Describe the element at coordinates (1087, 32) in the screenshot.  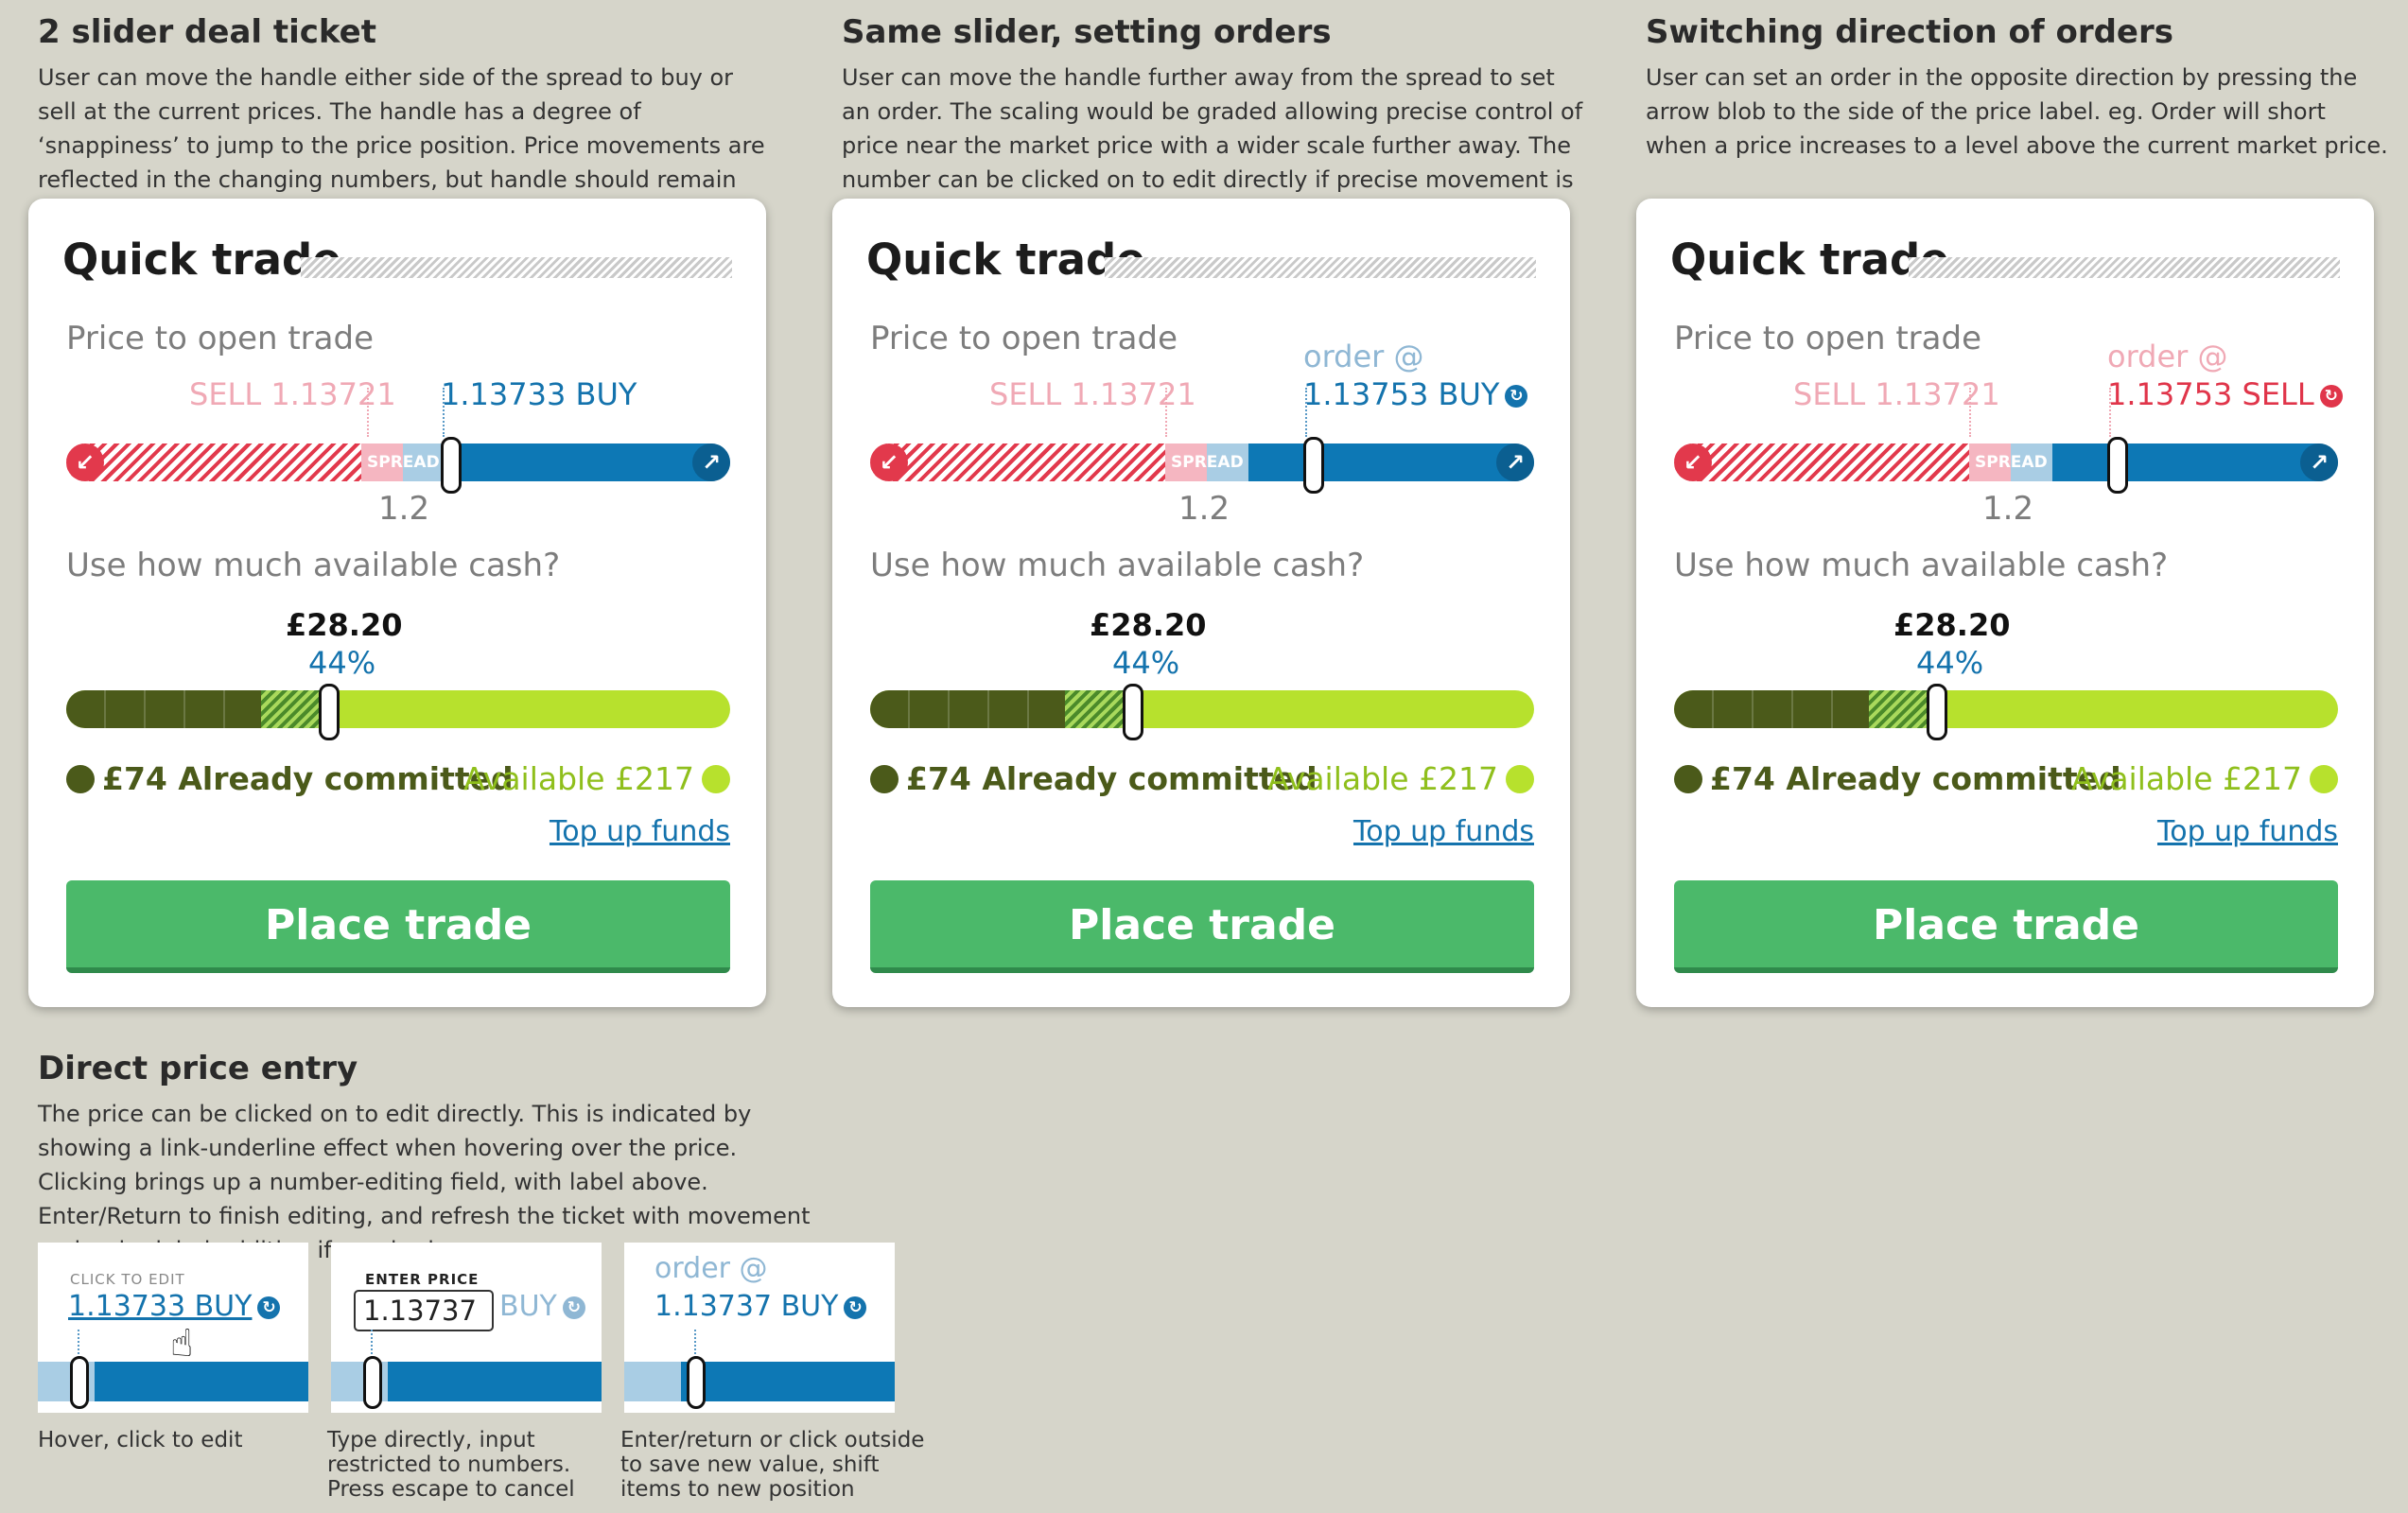
I see `section-title: Same slider, setting orders` at that location.